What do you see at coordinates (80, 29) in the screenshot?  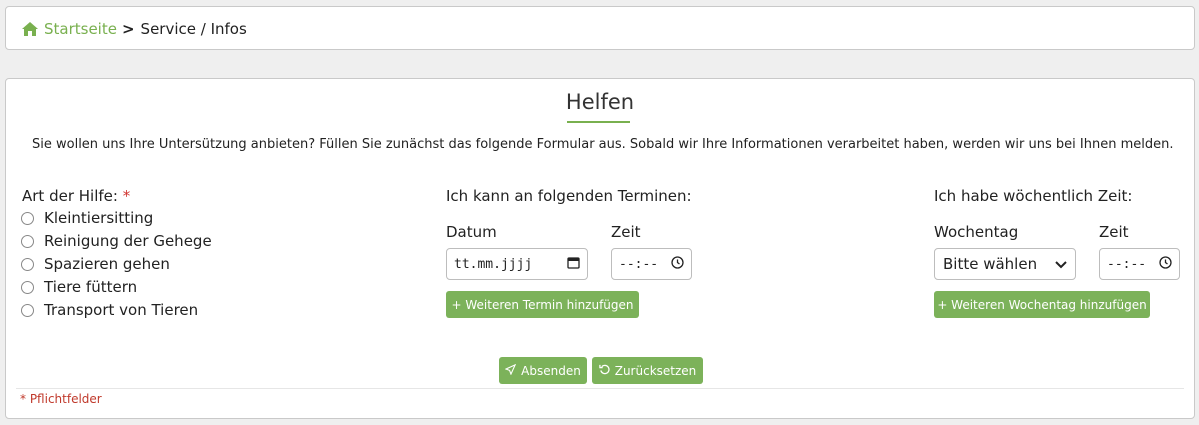 I see `breadcrumb-home-link: Startseite` at bounding box center [80, 29].